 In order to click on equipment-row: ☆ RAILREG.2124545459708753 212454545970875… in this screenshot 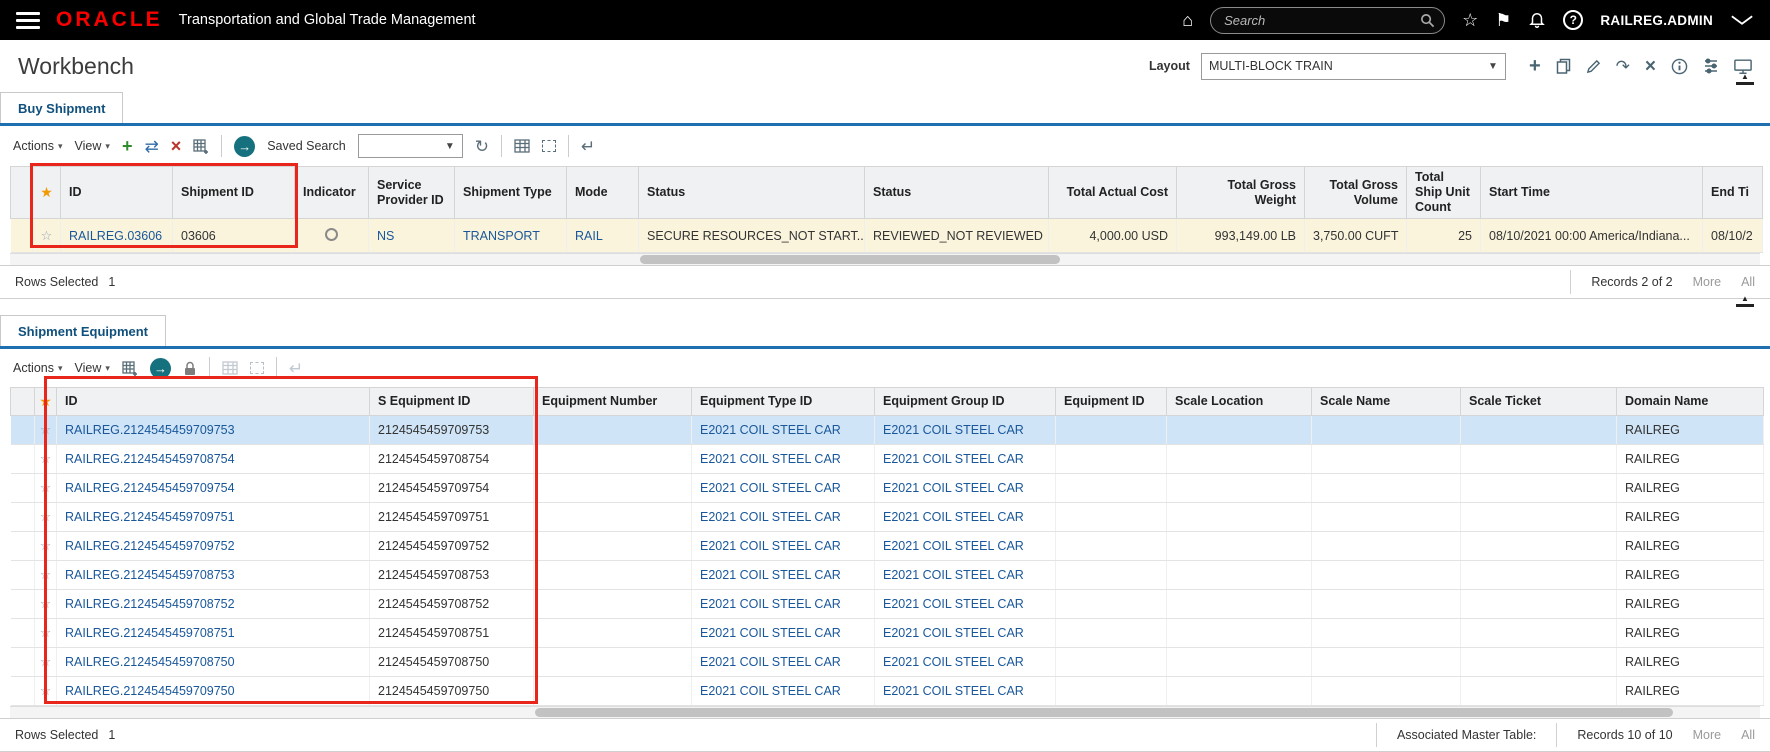, I will do `click(887, 575)`.